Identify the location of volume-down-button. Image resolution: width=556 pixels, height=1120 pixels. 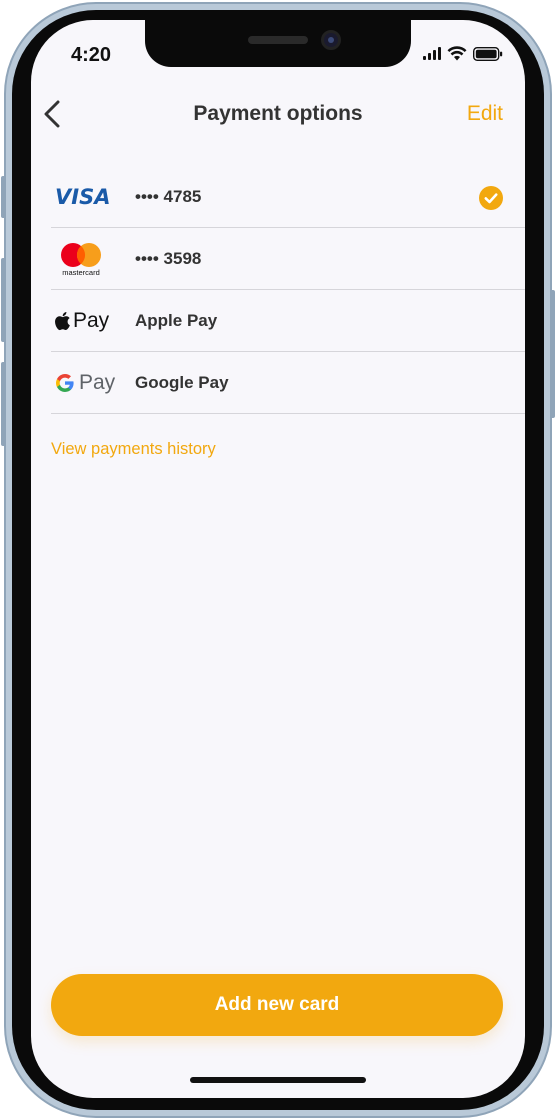
(3, 404).